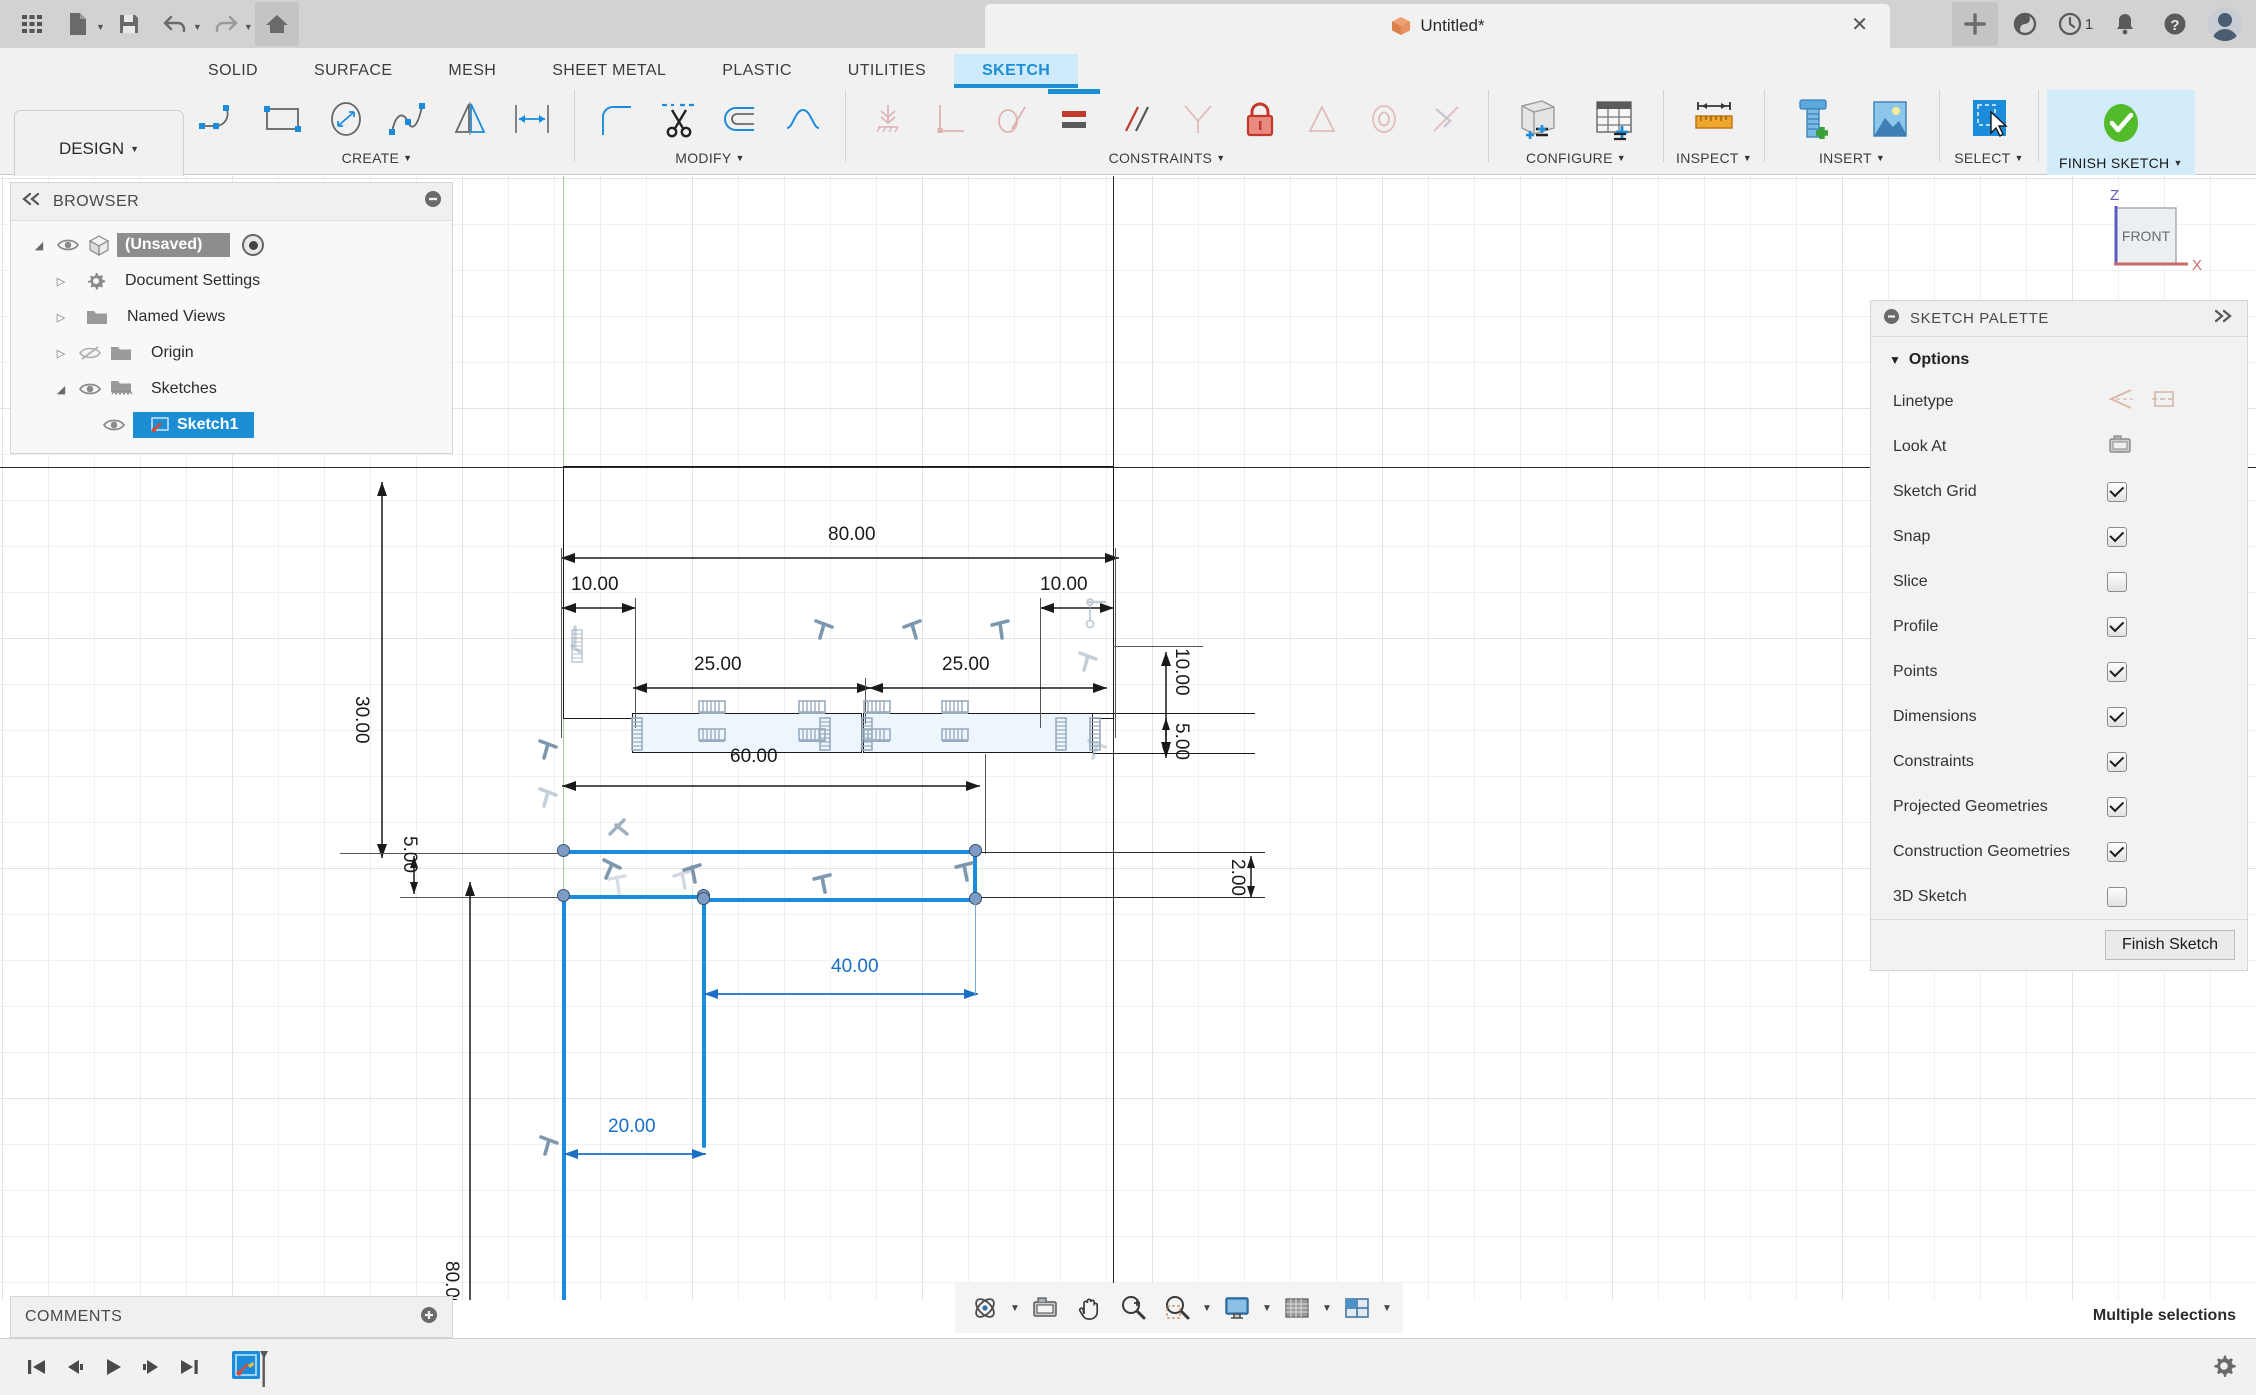 This screenshot has width=2256, height=1395. I want to click on minimize-icon, so click(433, 201).